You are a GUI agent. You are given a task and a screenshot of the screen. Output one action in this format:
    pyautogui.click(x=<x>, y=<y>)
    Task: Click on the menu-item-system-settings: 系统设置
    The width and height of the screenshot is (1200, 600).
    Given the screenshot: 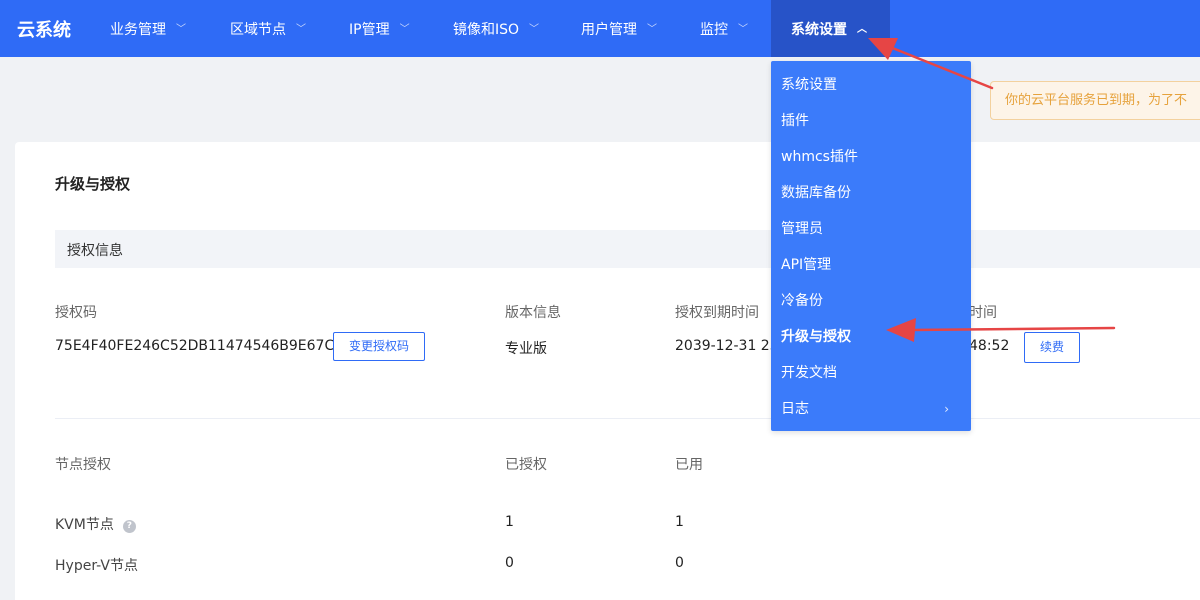 What is the action you would take?
    pyautogui.click(x=871, y=85)
    